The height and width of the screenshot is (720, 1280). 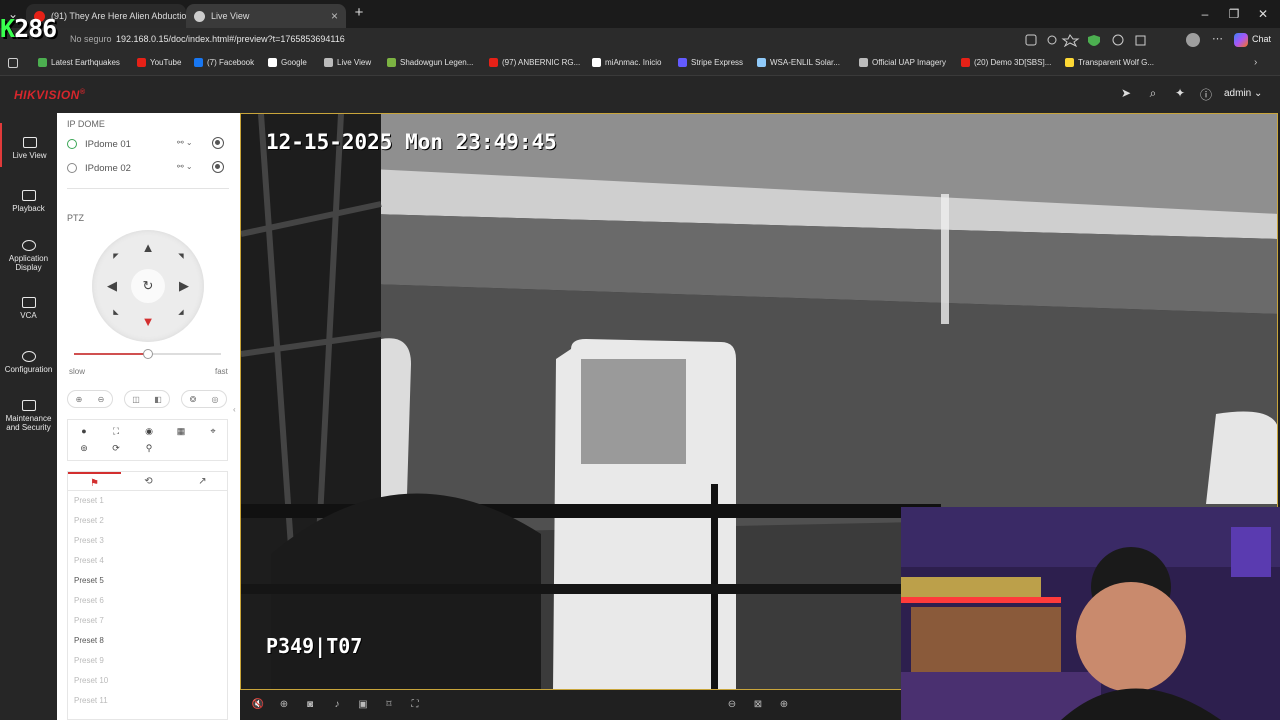 I want to click on tab-presets: ⚑, so click(x=94, y=481).